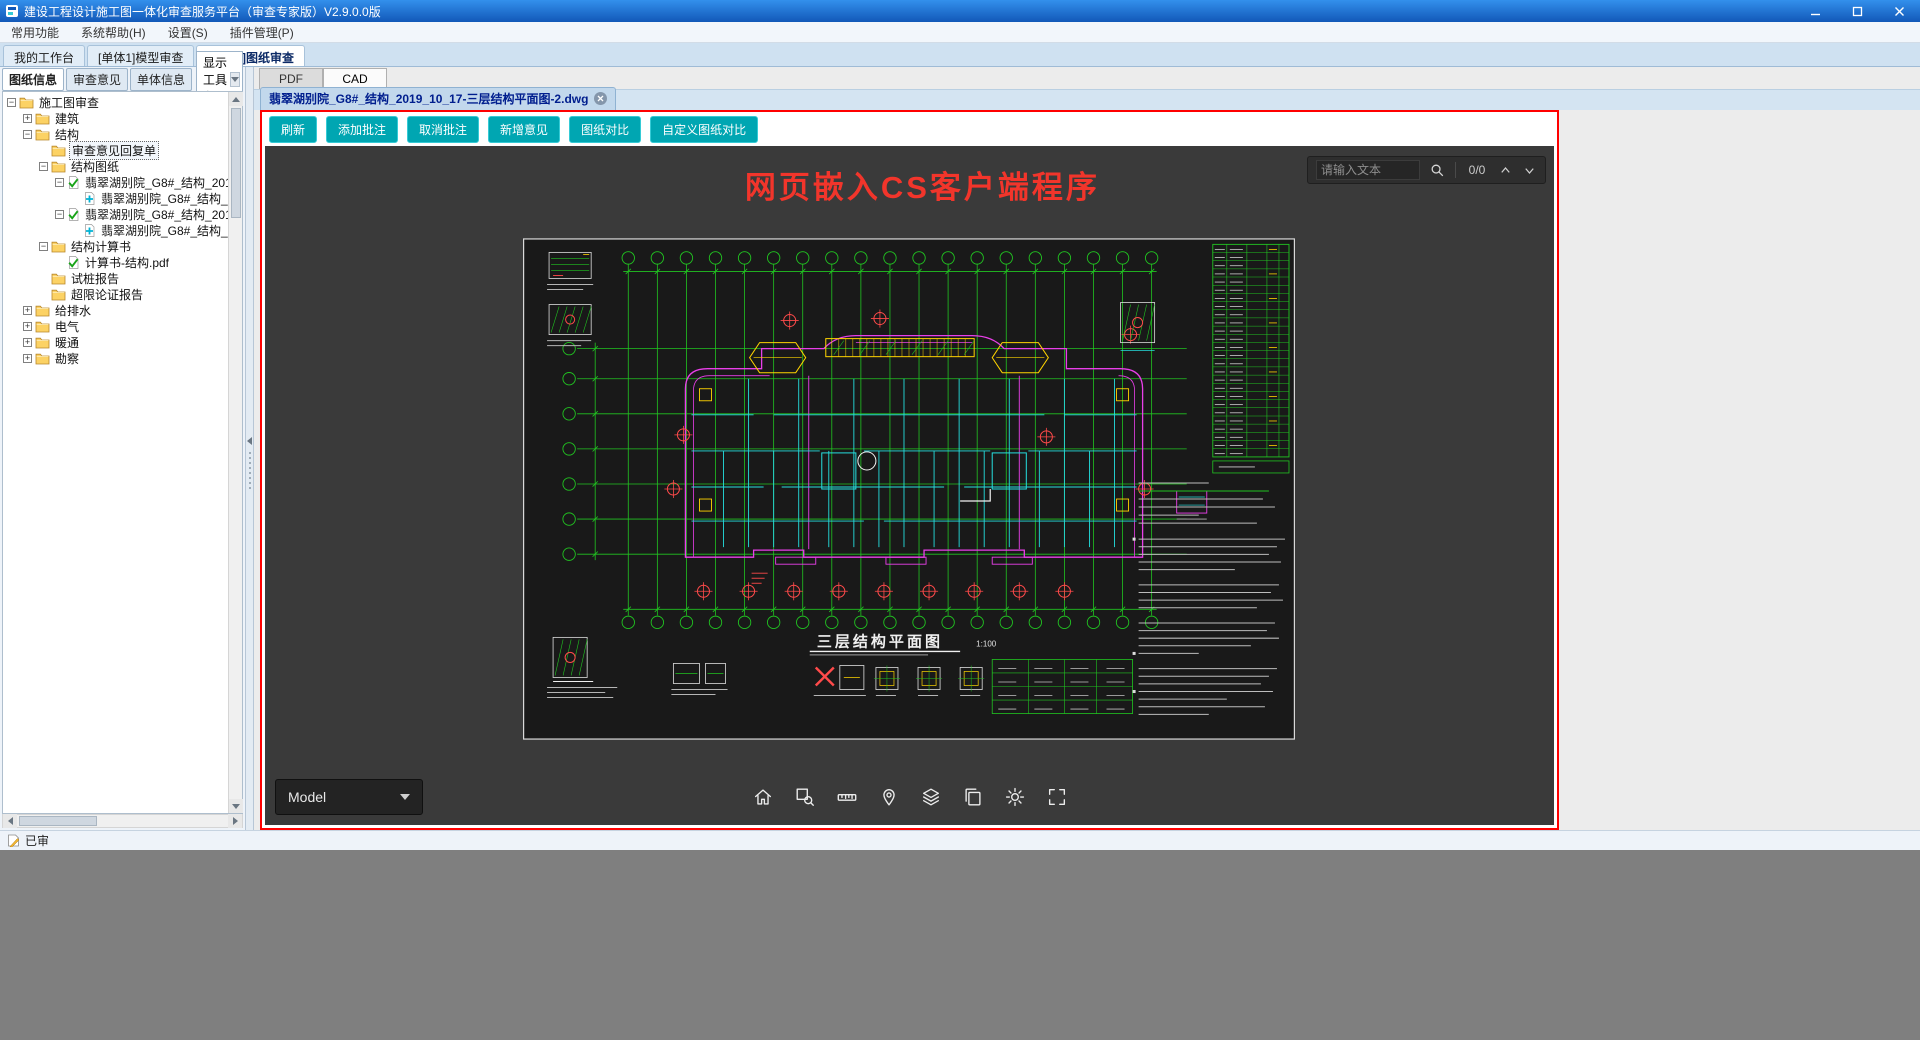 This screenshot has height=1040, width=1920. What do you see at coordinates (115, 294) in the screenshot?
I see `tree-item-12: 超限论证报告` at bounding box center [115, 294].